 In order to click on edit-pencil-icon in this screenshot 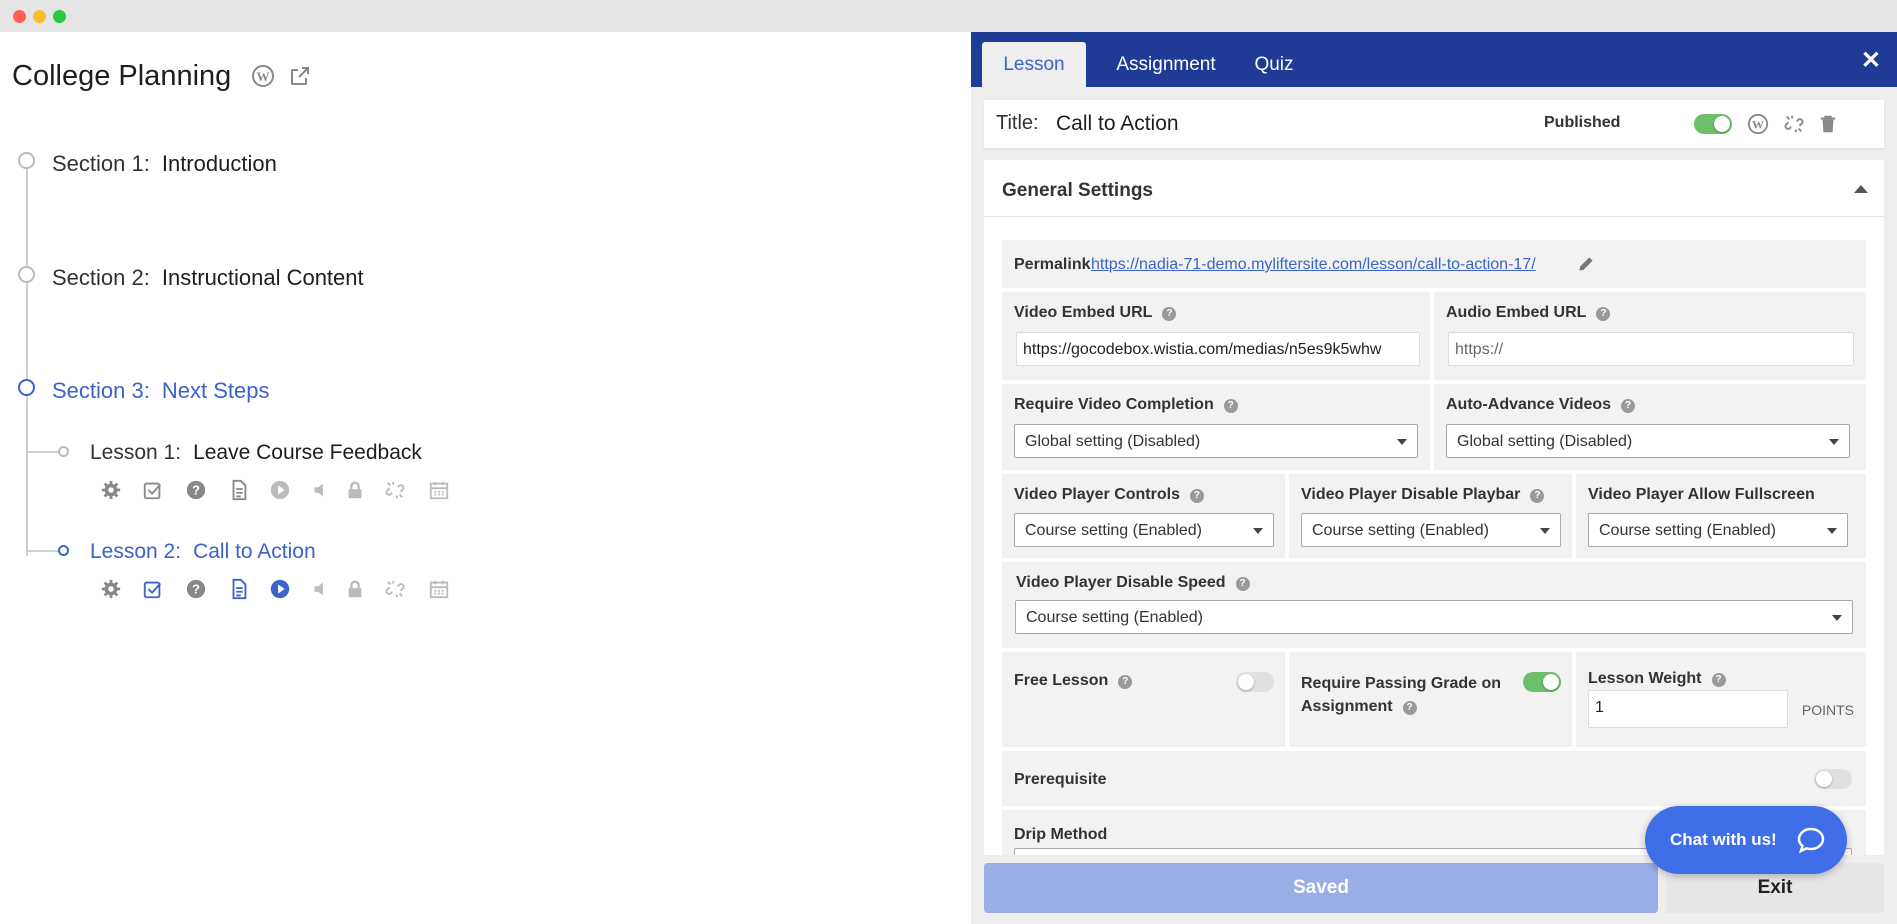, I will do `click(1586, 264)`.